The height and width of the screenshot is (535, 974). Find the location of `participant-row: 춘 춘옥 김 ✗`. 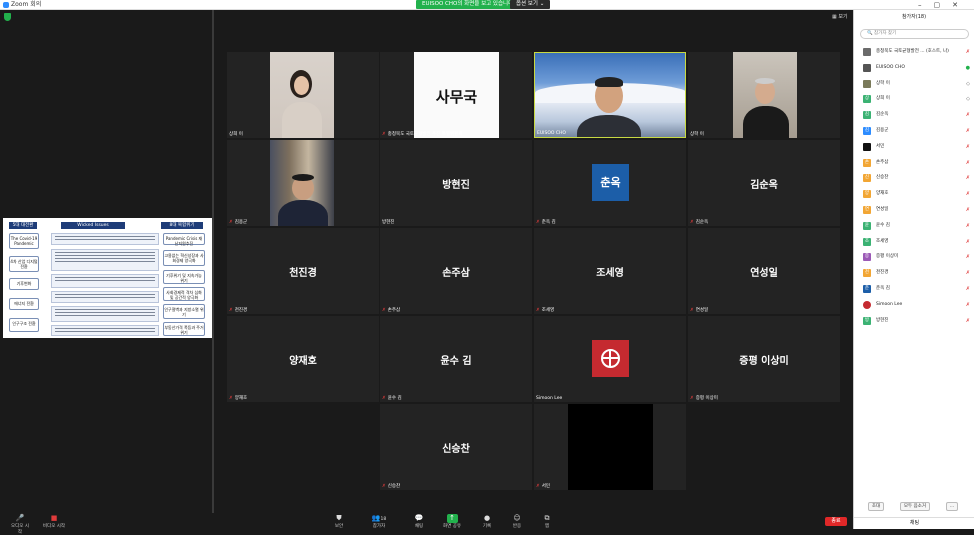

participant-row: 춘 춘옥 김 ✗ is located at coordinates (914, 290).